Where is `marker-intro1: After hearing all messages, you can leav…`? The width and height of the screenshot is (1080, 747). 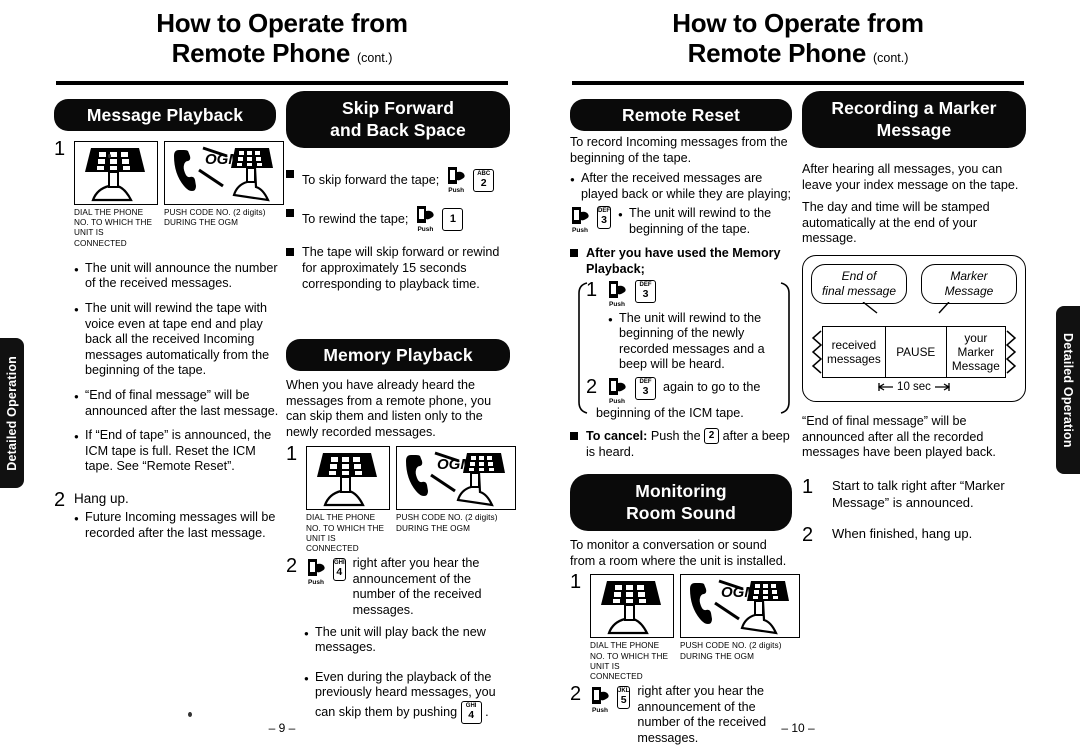 marker-intro1: After hearing all messages, you can leav… is located at coordinates (910, 177).